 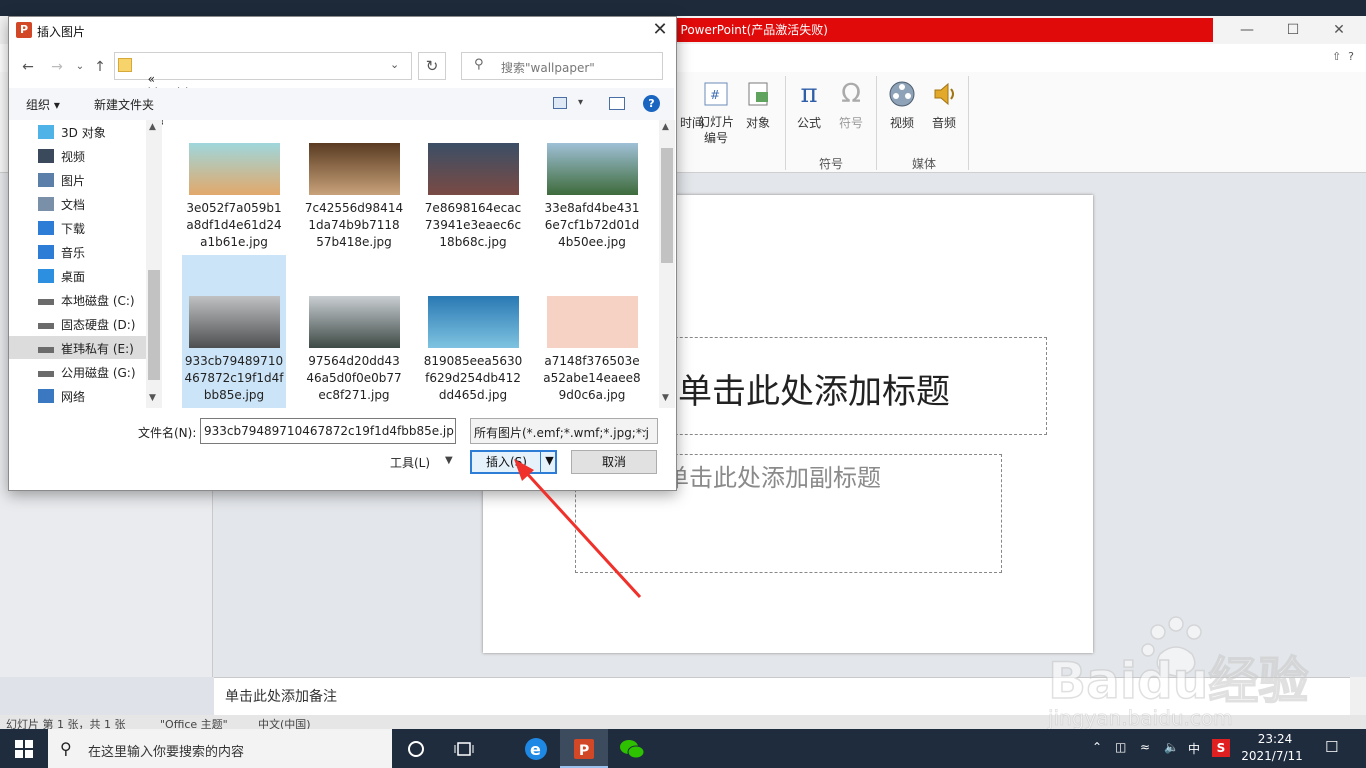 I want to click on volume-icon: 🔈, so click(x=1171, y=747).